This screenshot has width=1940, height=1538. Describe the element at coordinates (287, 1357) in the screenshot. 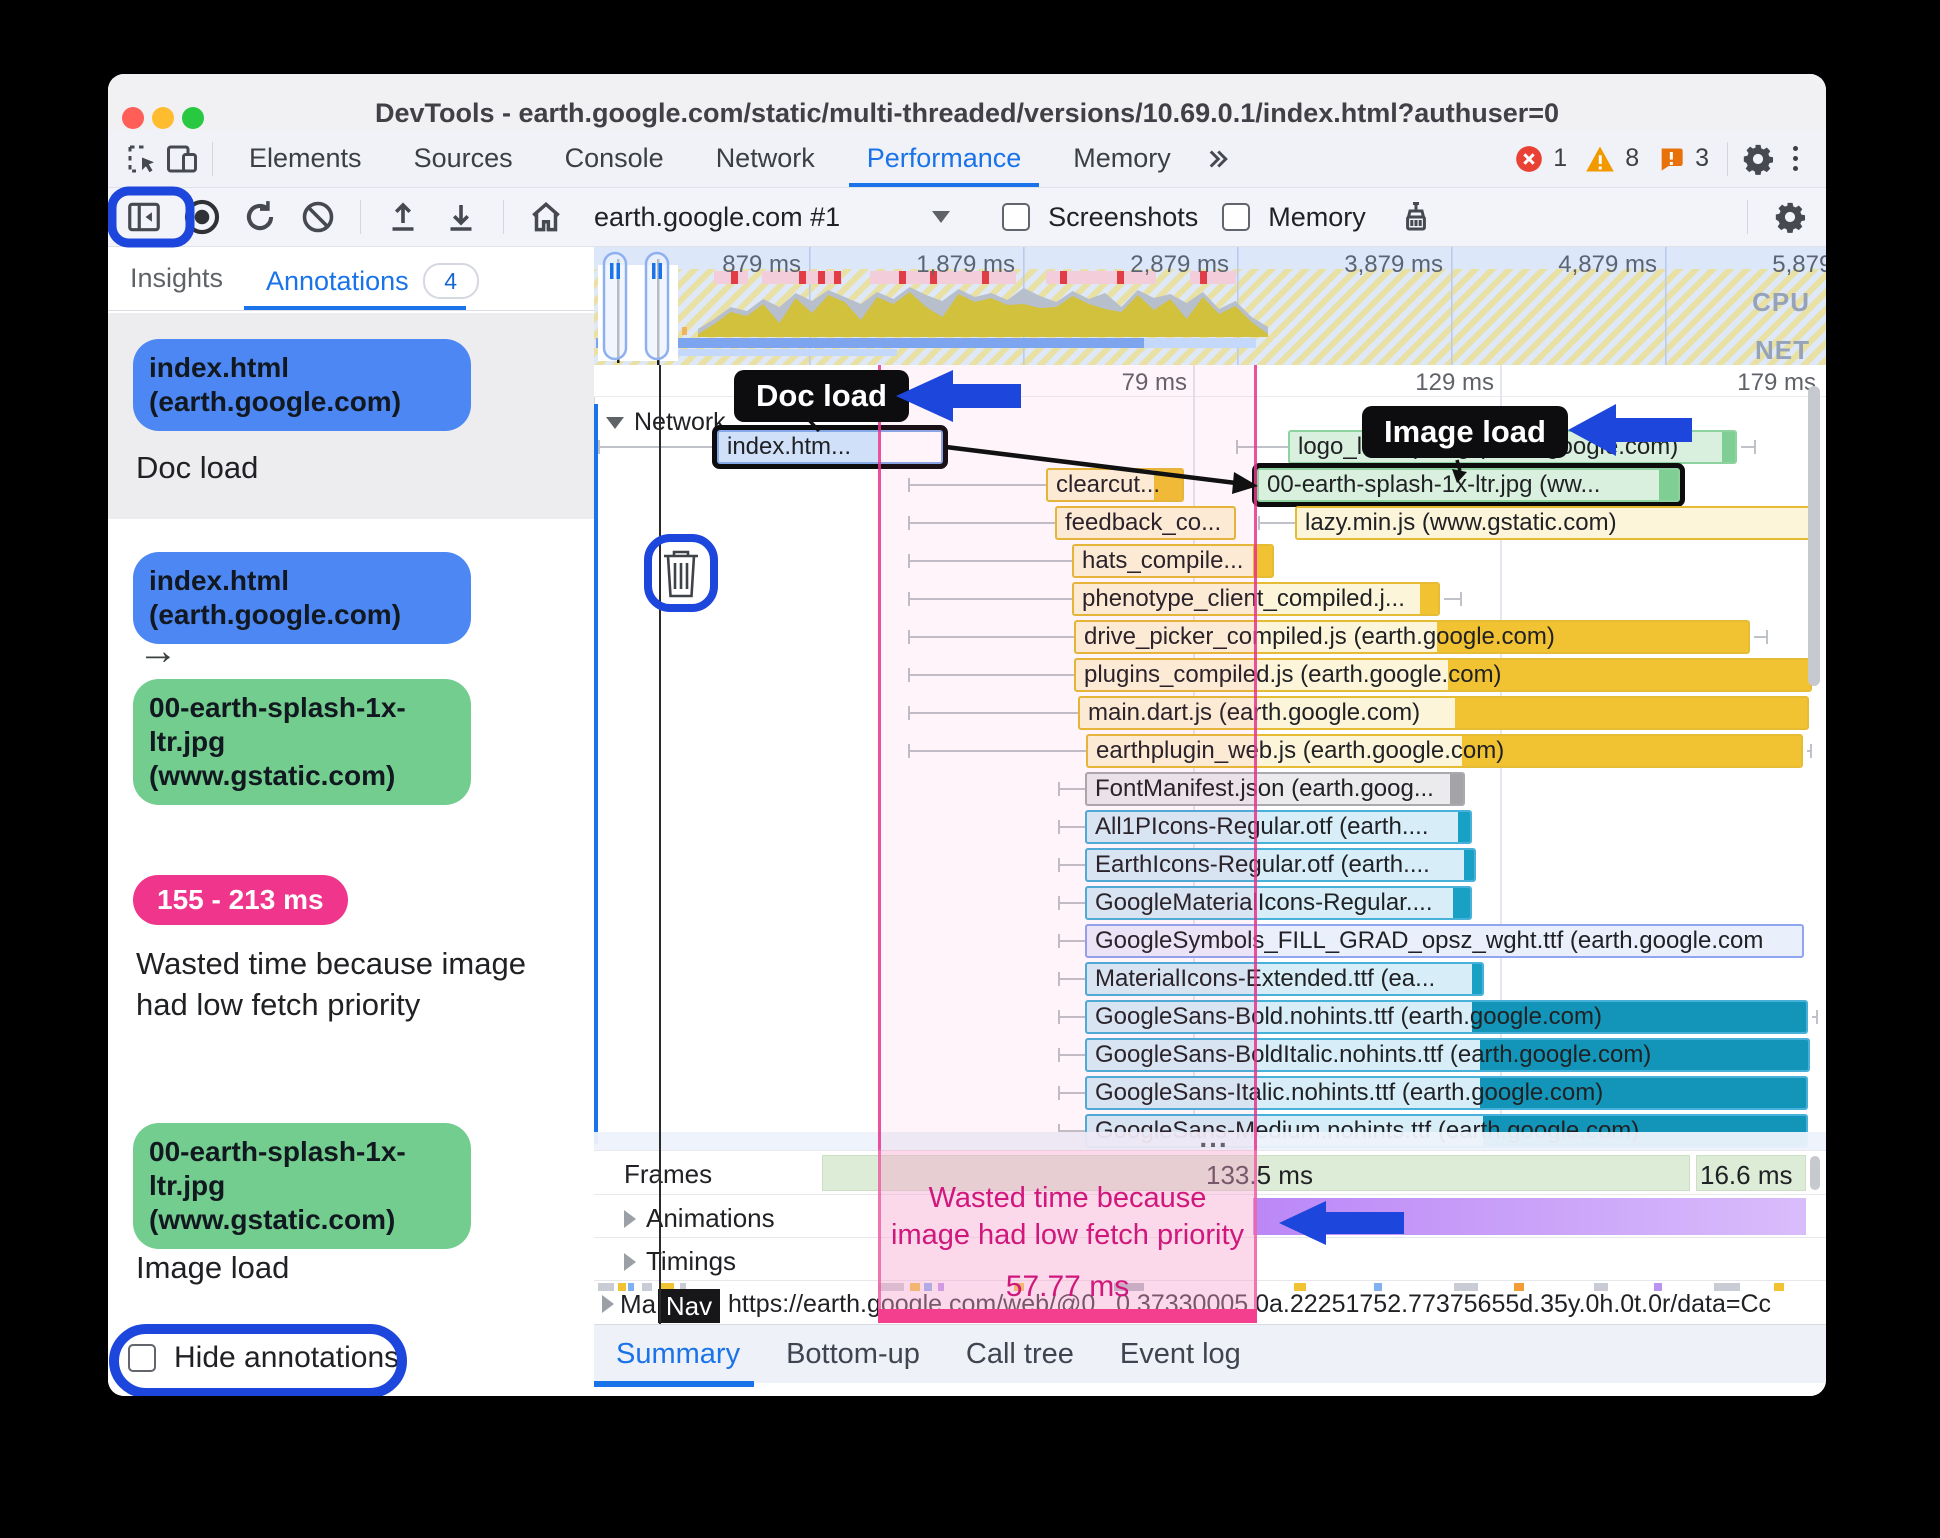

I see `hide-annotations-label: Hide annotations` at that location.